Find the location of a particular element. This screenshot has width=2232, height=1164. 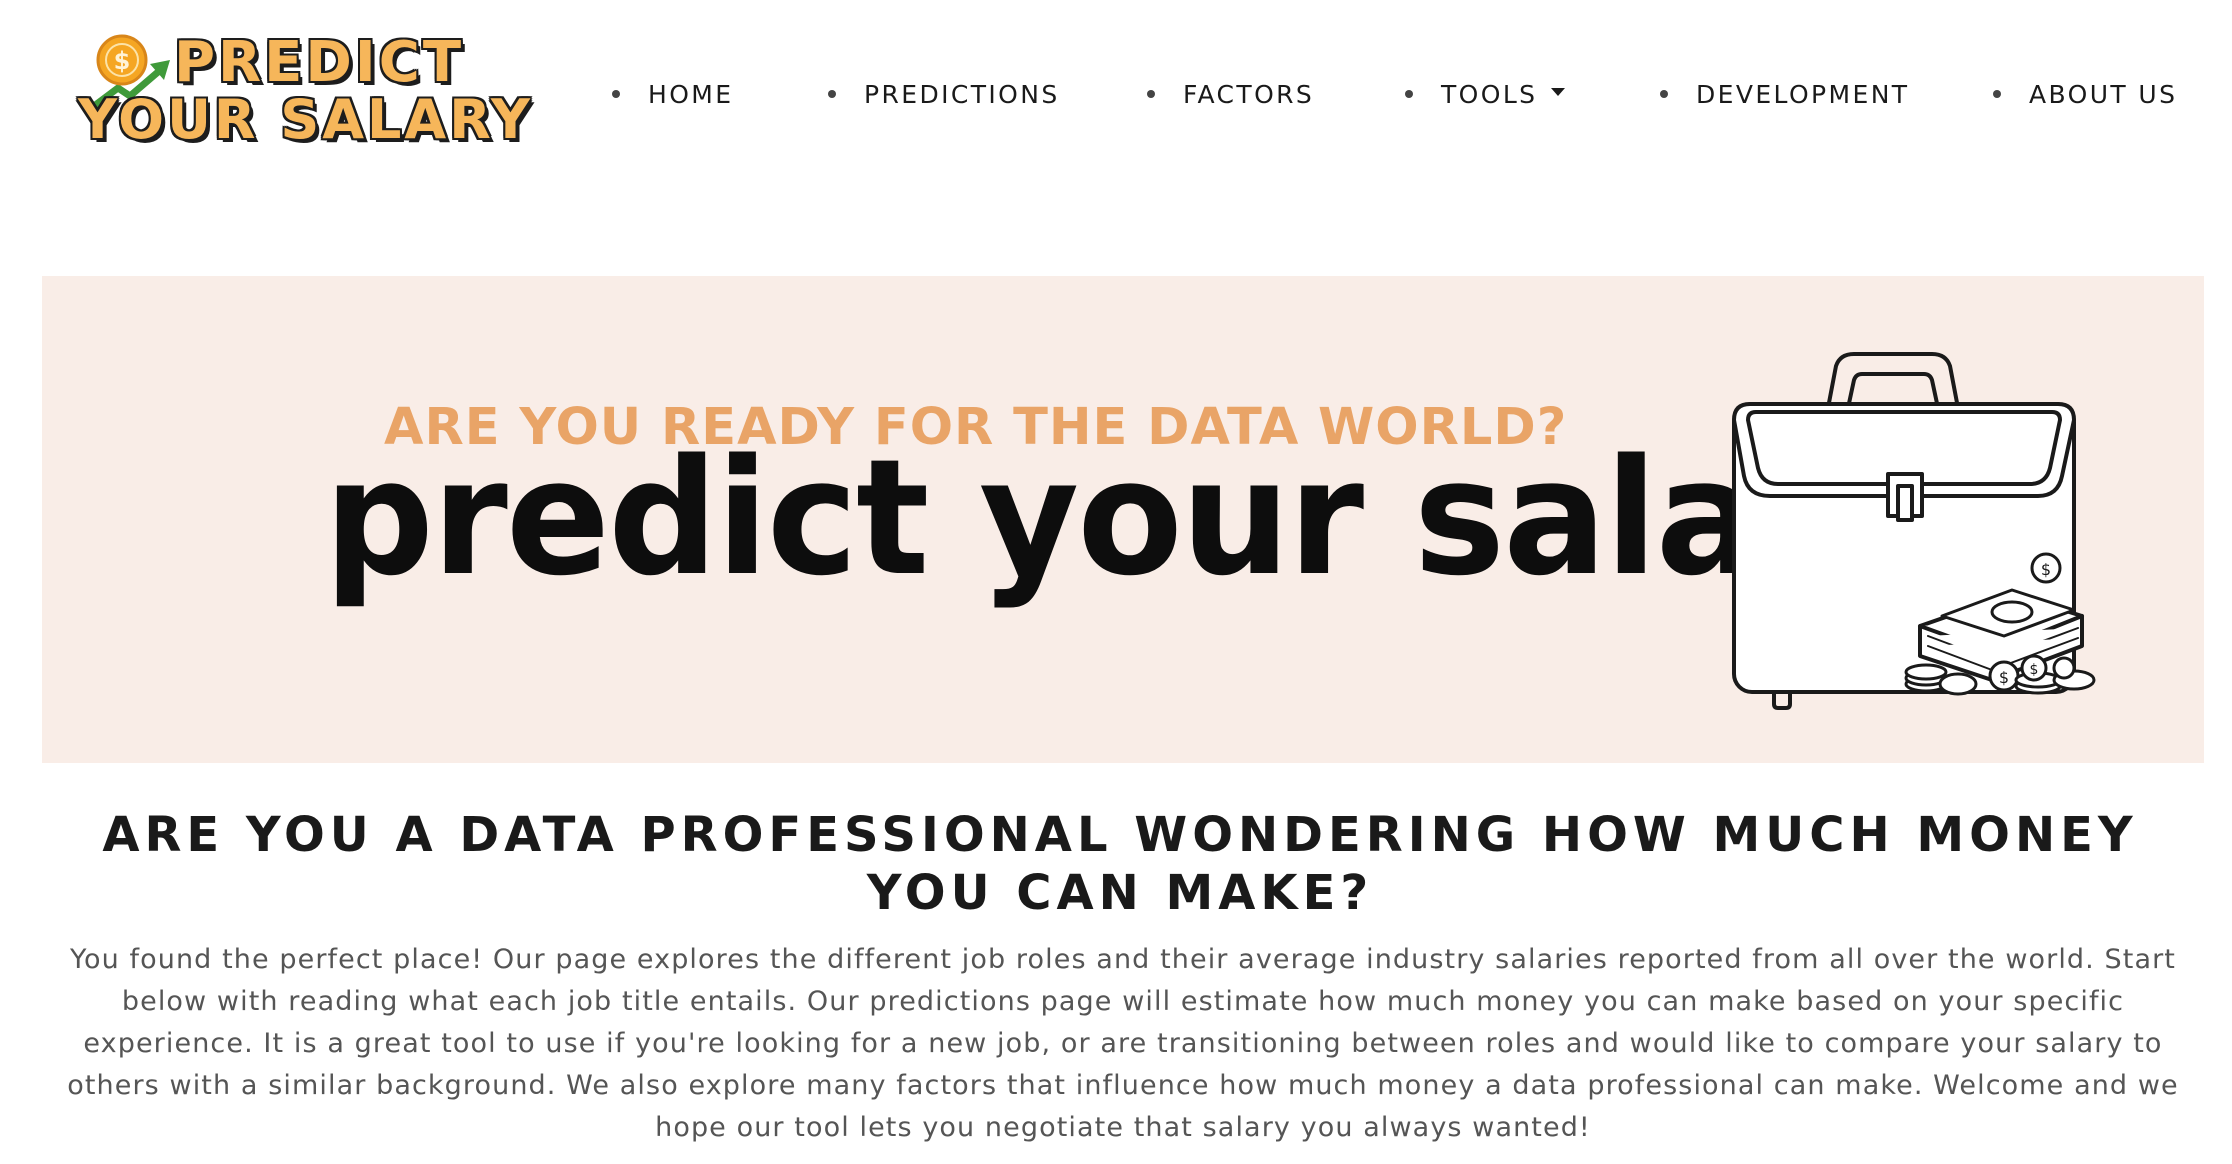

nav-item-development: DEVELOPMENT is located at coordinates (1784, 94).